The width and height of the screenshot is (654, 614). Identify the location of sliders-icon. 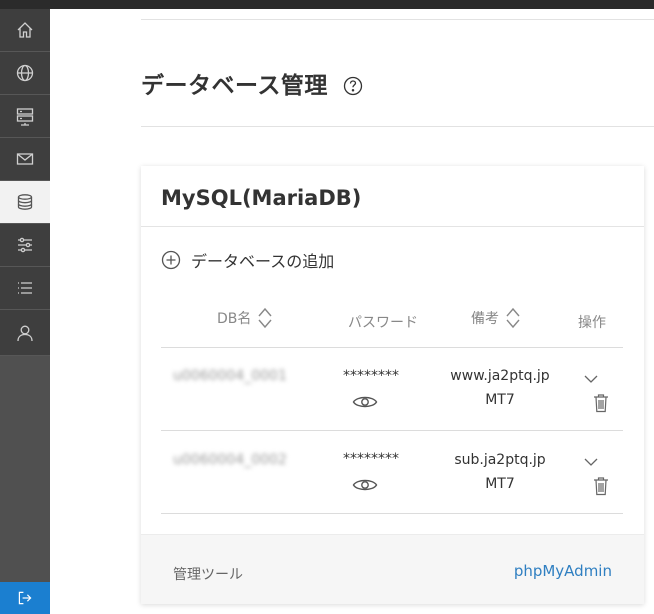
(25, 245).